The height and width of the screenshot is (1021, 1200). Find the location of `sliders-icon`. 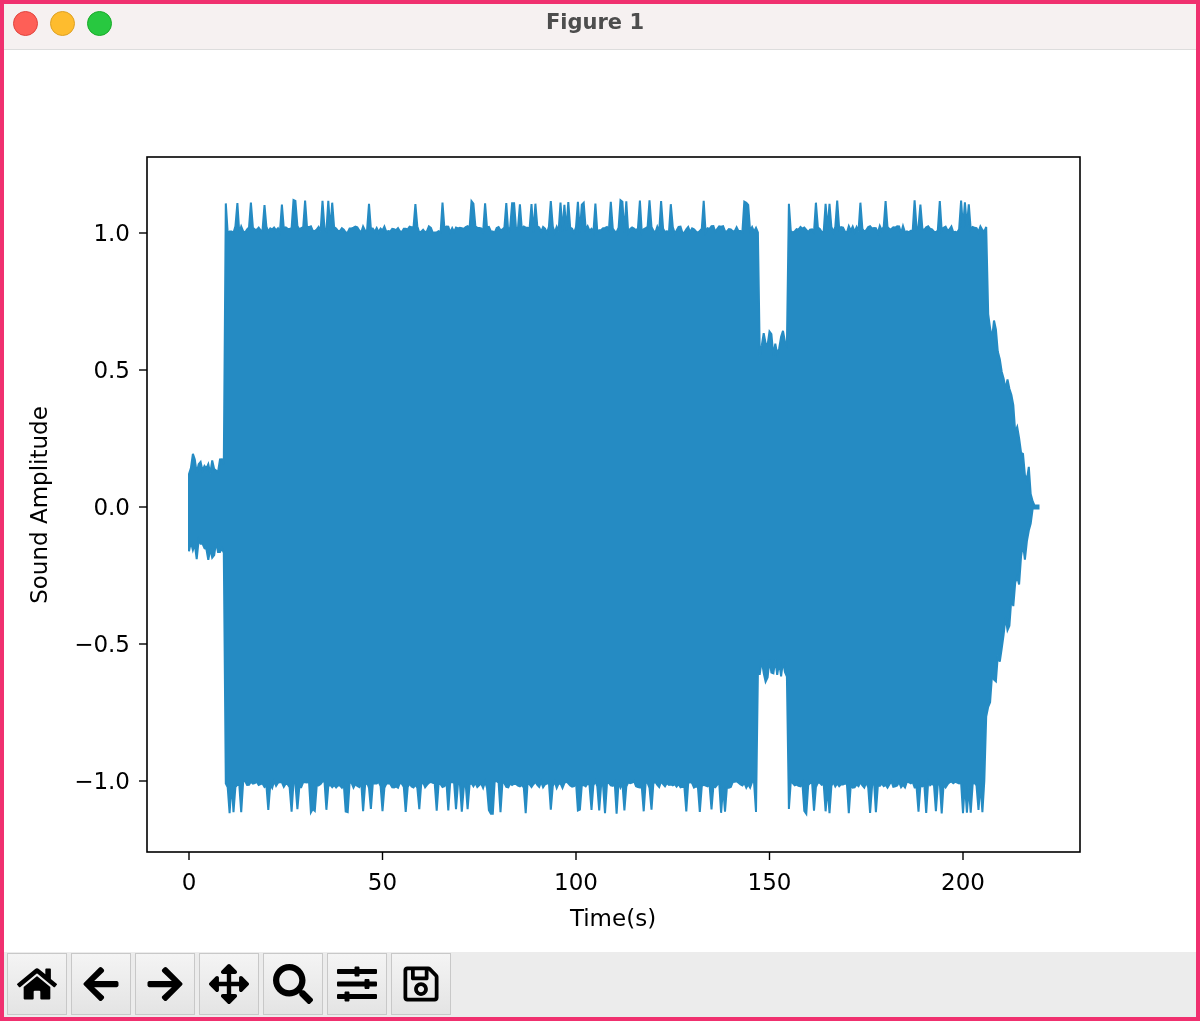

sliders-icon is located at coordinates (357, 984).